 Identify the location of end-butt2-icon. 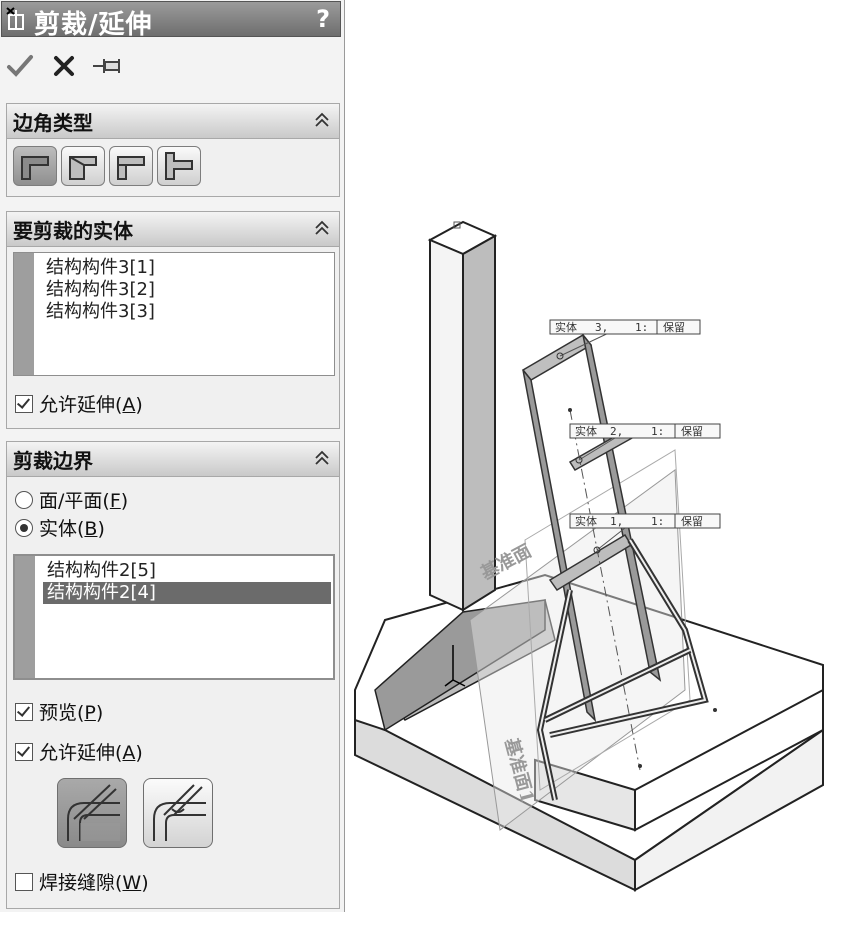
(179, 166).